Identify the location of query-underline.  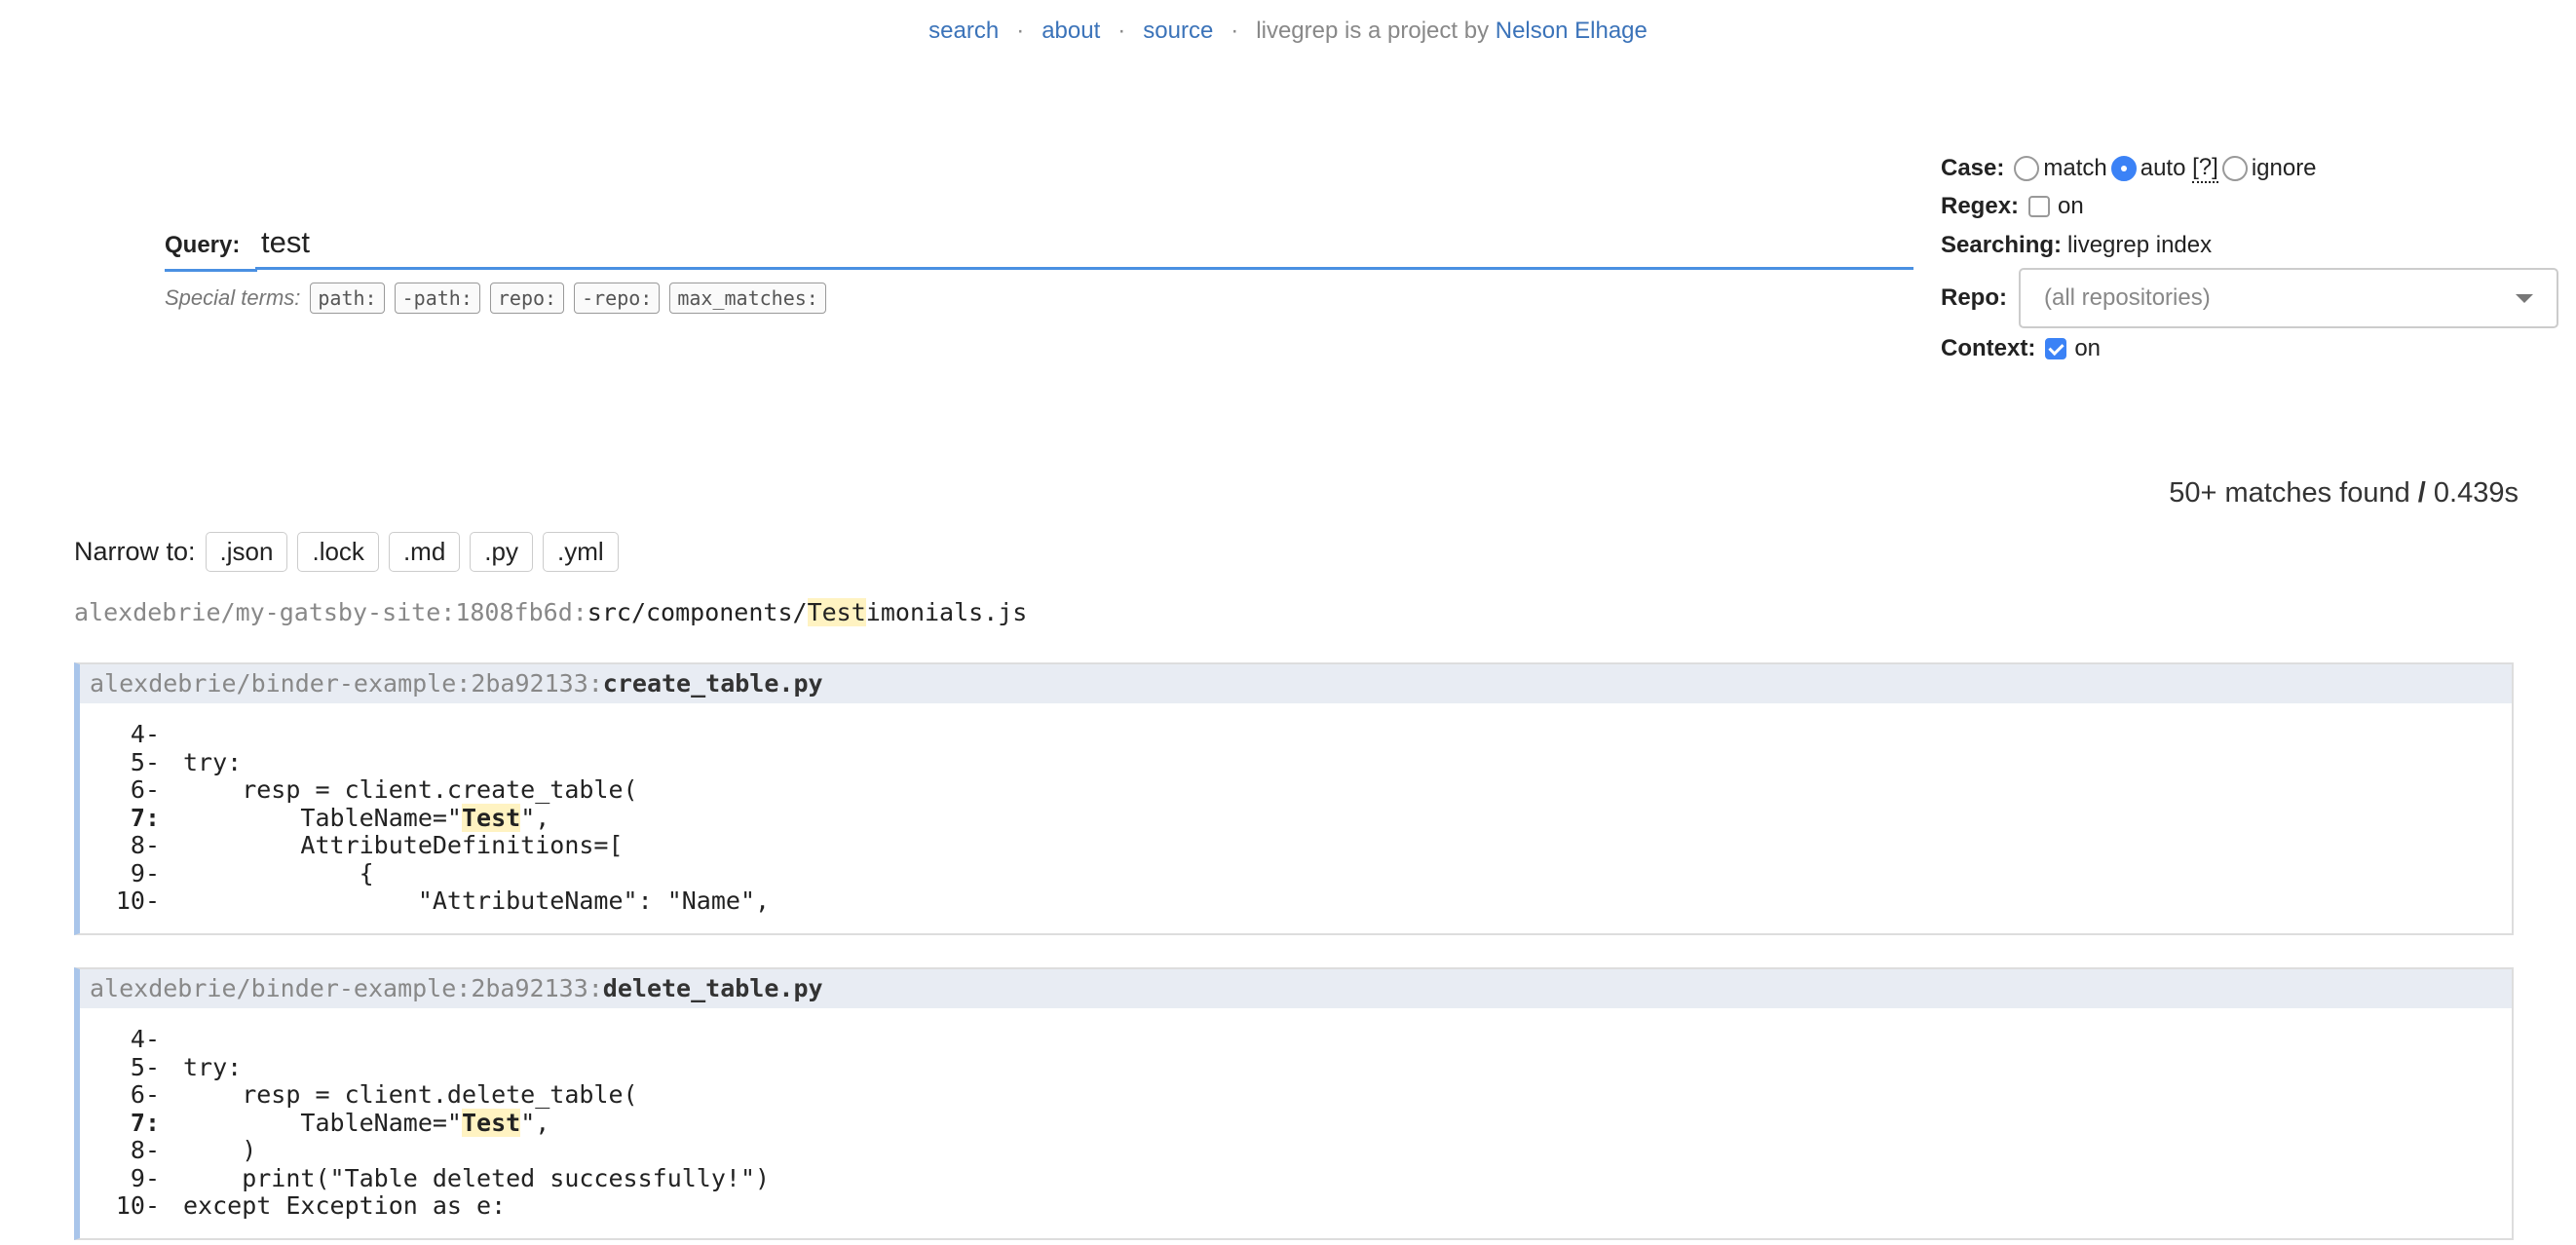
(211, 270).